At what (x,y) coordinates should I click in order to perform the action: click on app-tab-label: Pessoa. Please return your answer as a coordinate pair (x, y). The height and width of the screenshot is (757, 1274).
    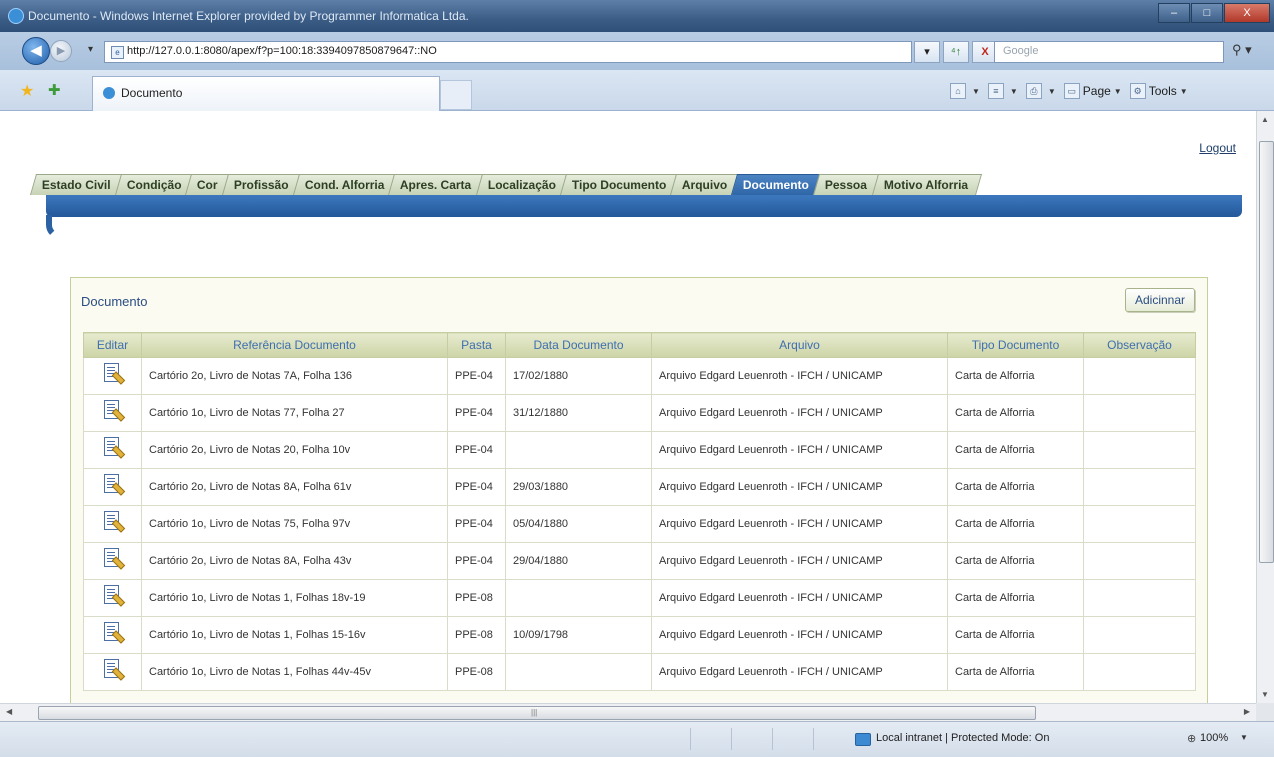
    Looking at the image, I should click on (846, 185).